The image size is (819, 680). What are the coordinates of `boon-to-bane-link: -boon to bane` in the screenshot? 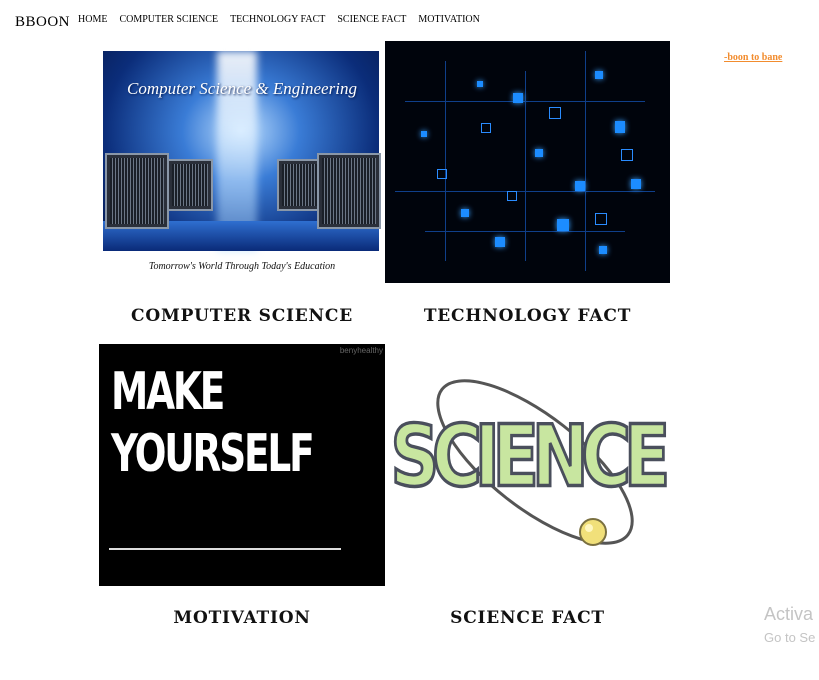 It's located at (753, 57).